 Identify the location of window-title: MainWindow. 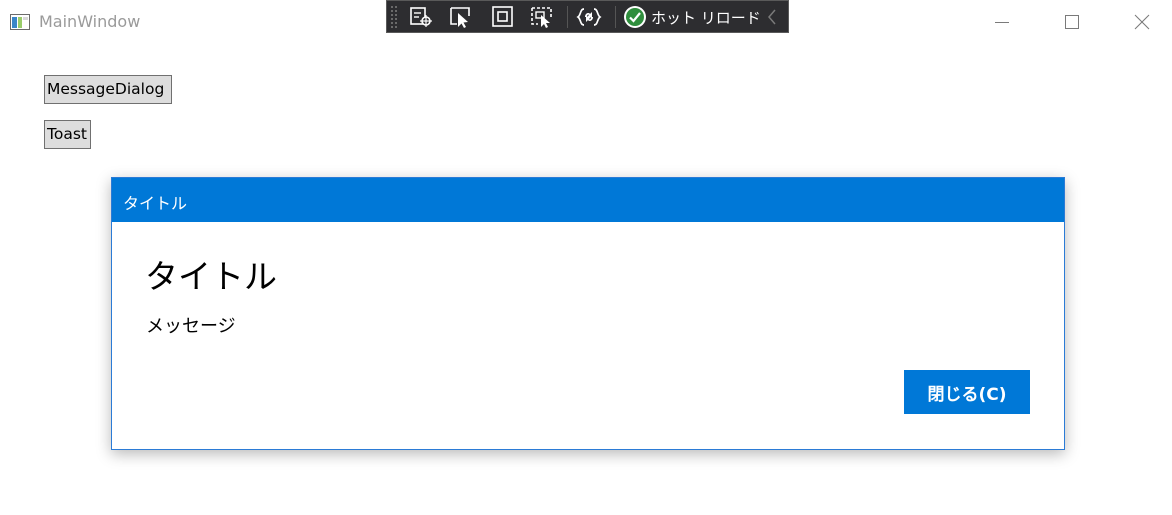
(90, 21).